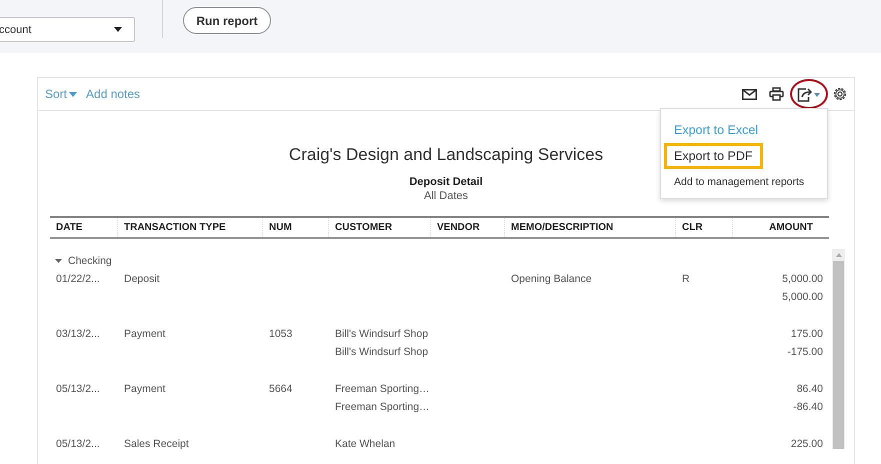 This screenshot has width=881, height=464. What do you see at coordinates (380, 227) in the screenshot?
I see `column-header: CUSTOMER` at bounding box center [380, 227].